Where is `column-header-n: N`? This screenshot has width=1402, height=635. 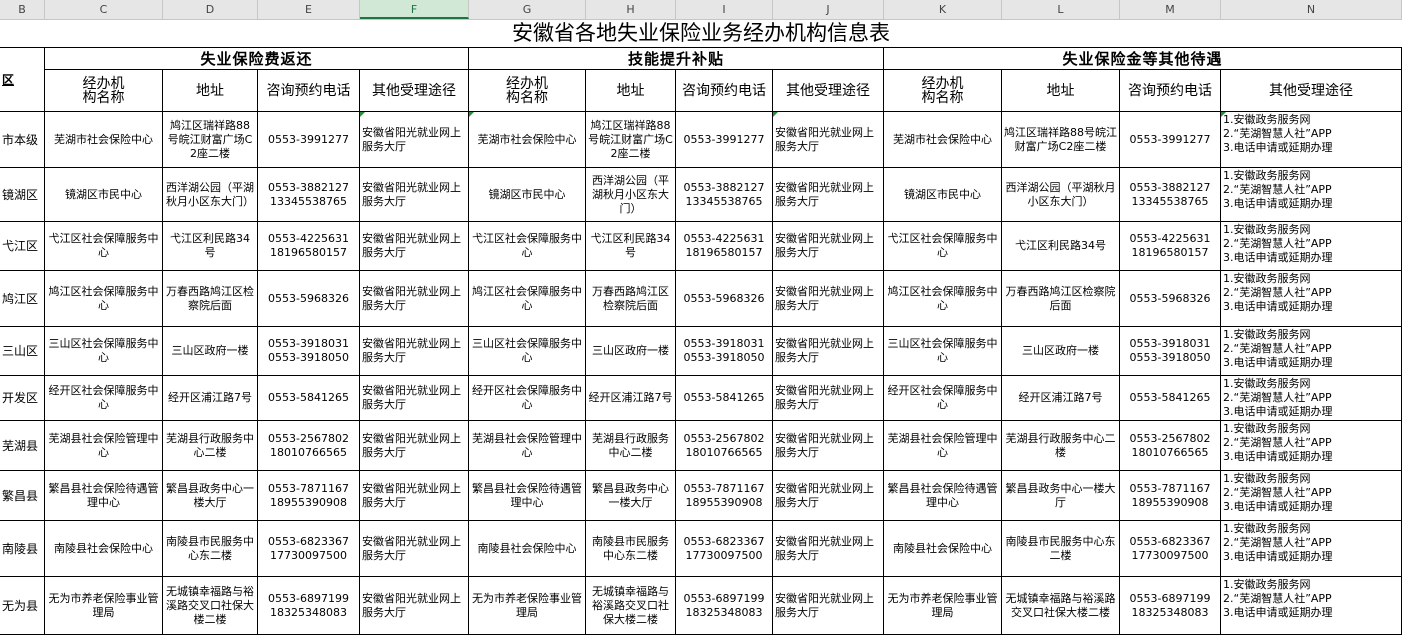 column-header-n: N is located at coordinates (1311, 9).